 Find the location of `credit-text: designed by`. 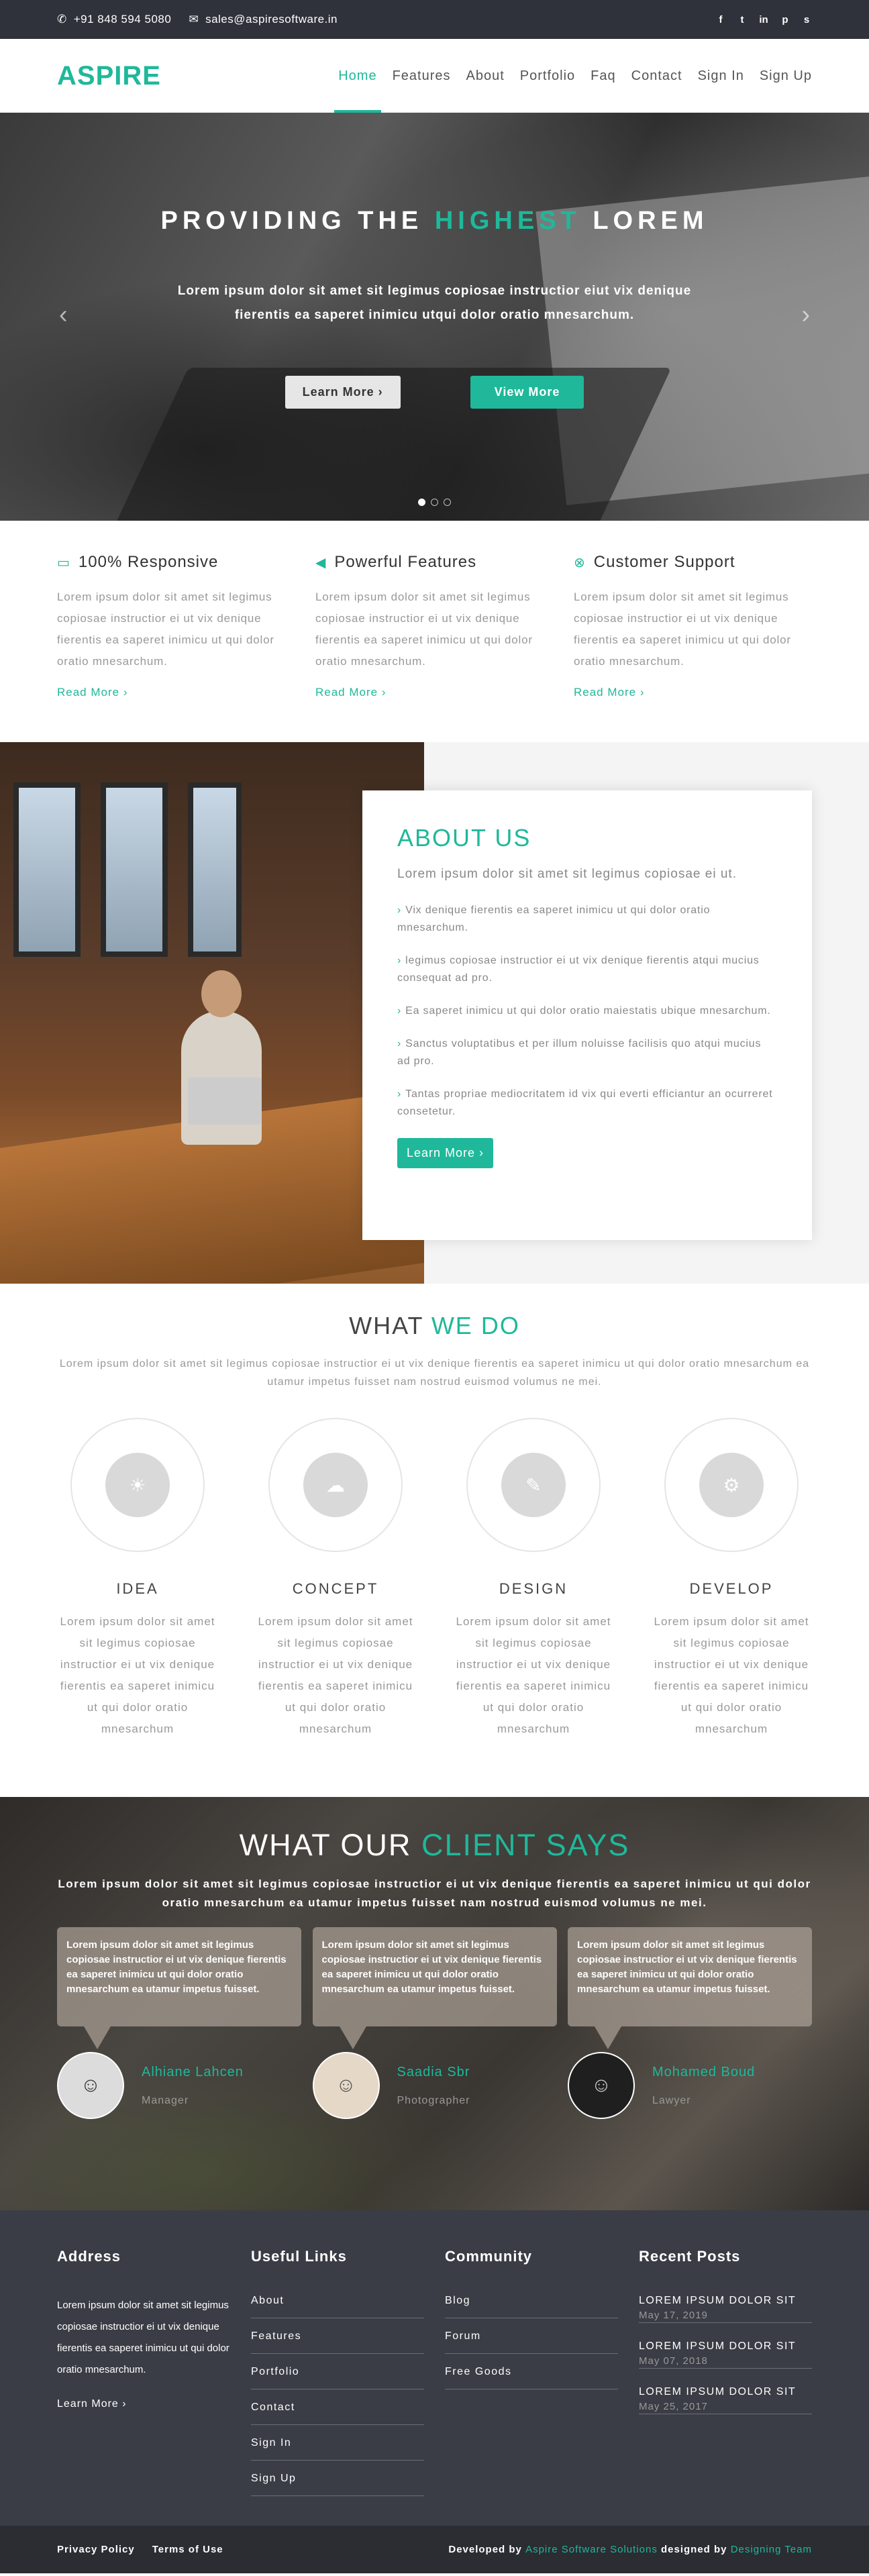

credit-text: designed by is located at coordinates (694, 2549).